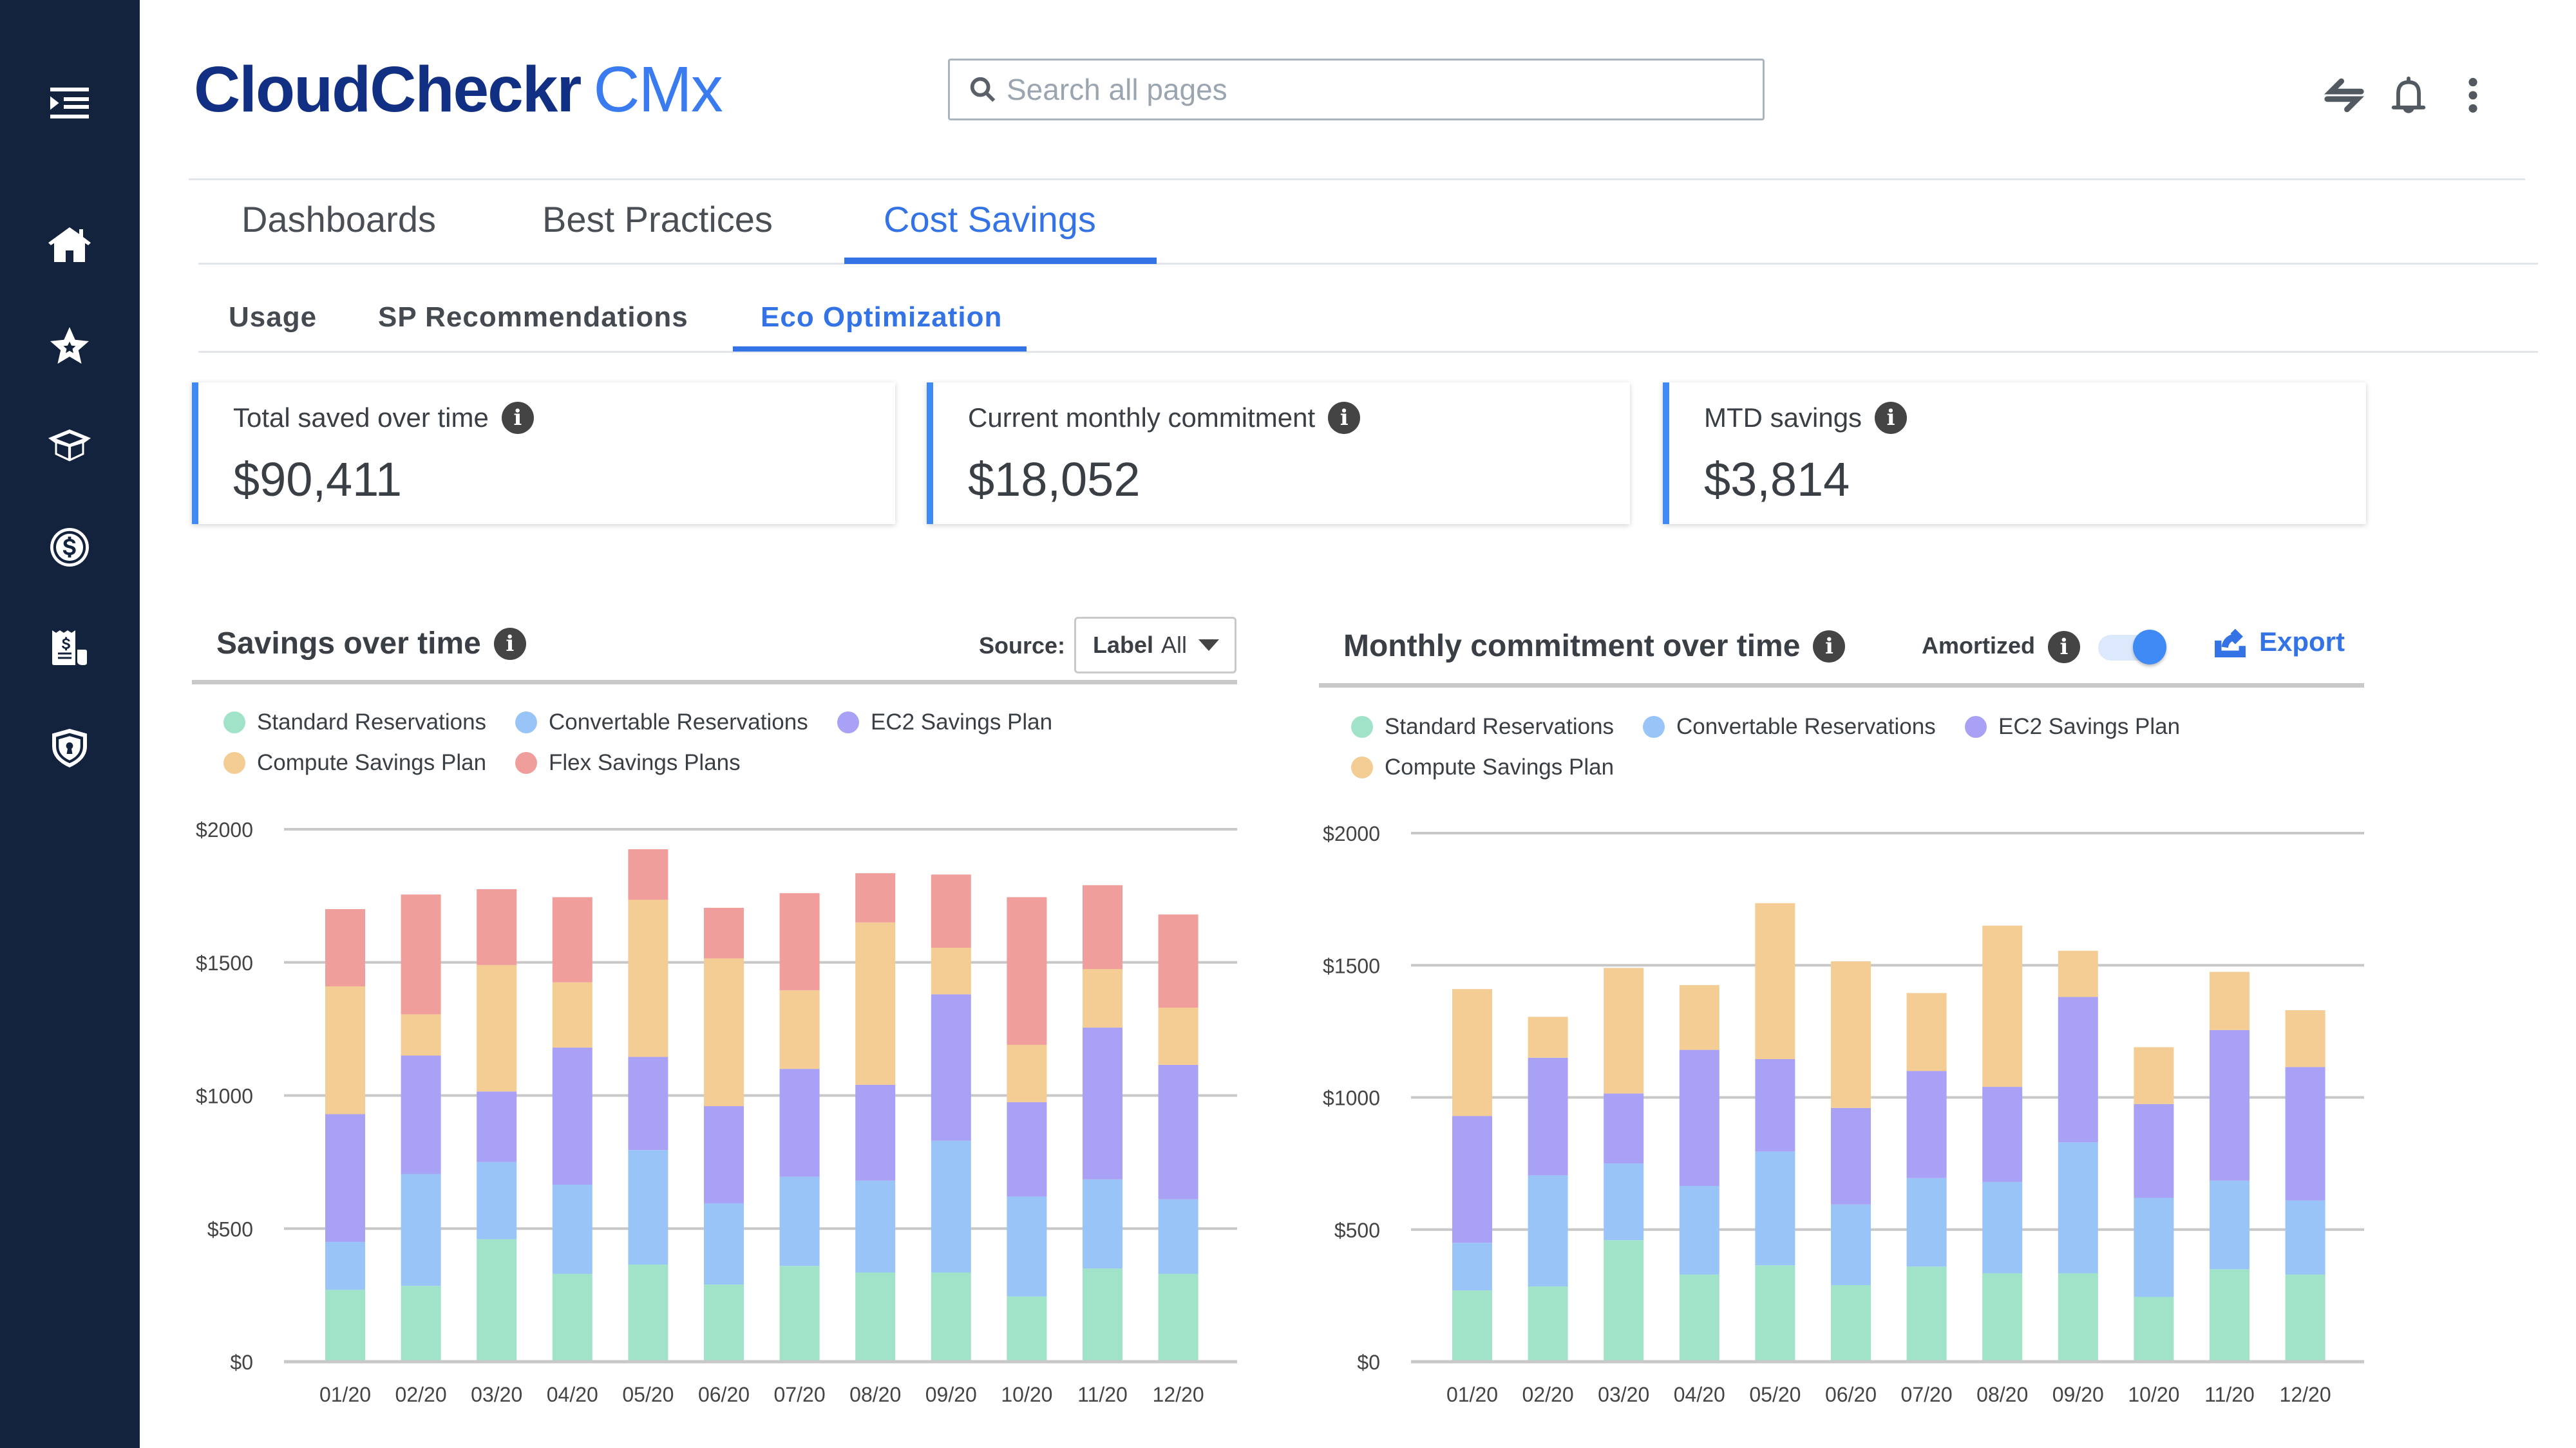  What do you see at coordinates (70, 748) in the screenshot?
I see `shield-lock-icon` at bounding box center [70, 748].